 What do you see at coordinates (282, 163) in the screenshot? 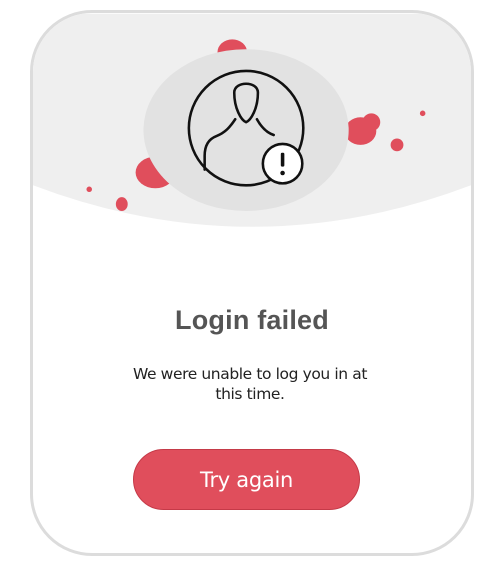
I see `exclamation-badge-icon` at bounding box center [282, 163].